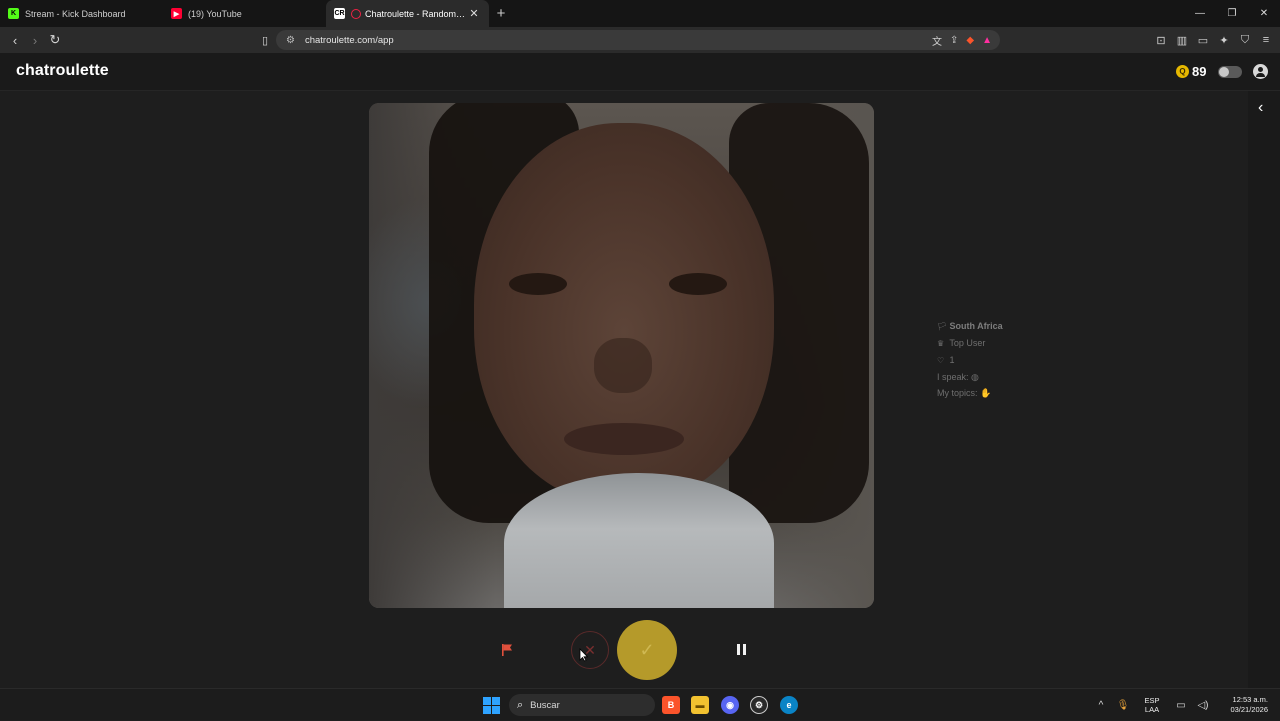  What do you see at coordinates (356, 13) in the screenshot?
I see `recording-icon` at bounding box center [356, 13].